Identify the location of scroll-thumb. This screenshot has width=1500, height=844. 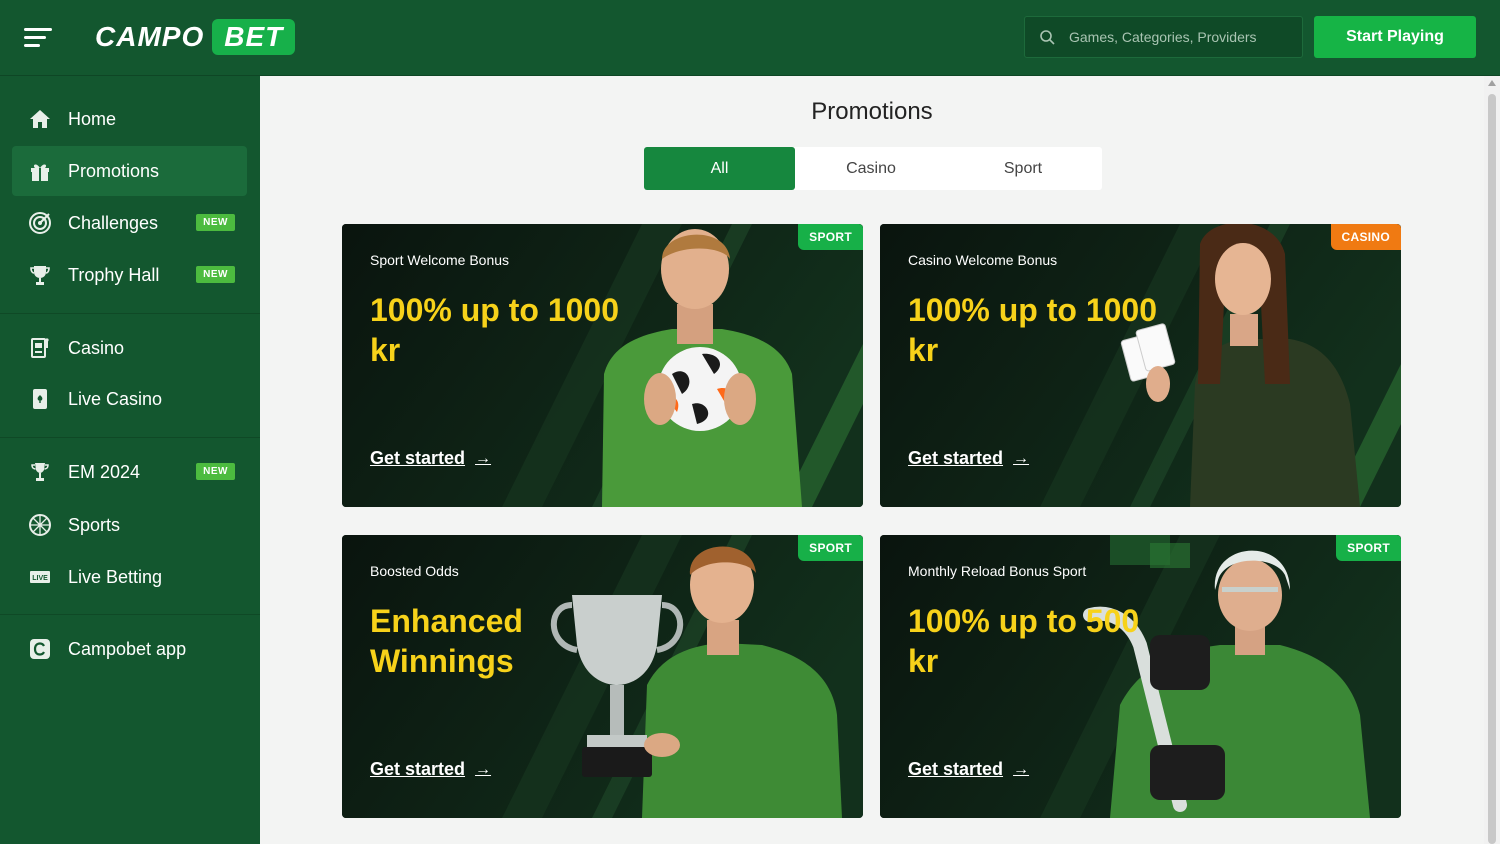
(1492, 469).